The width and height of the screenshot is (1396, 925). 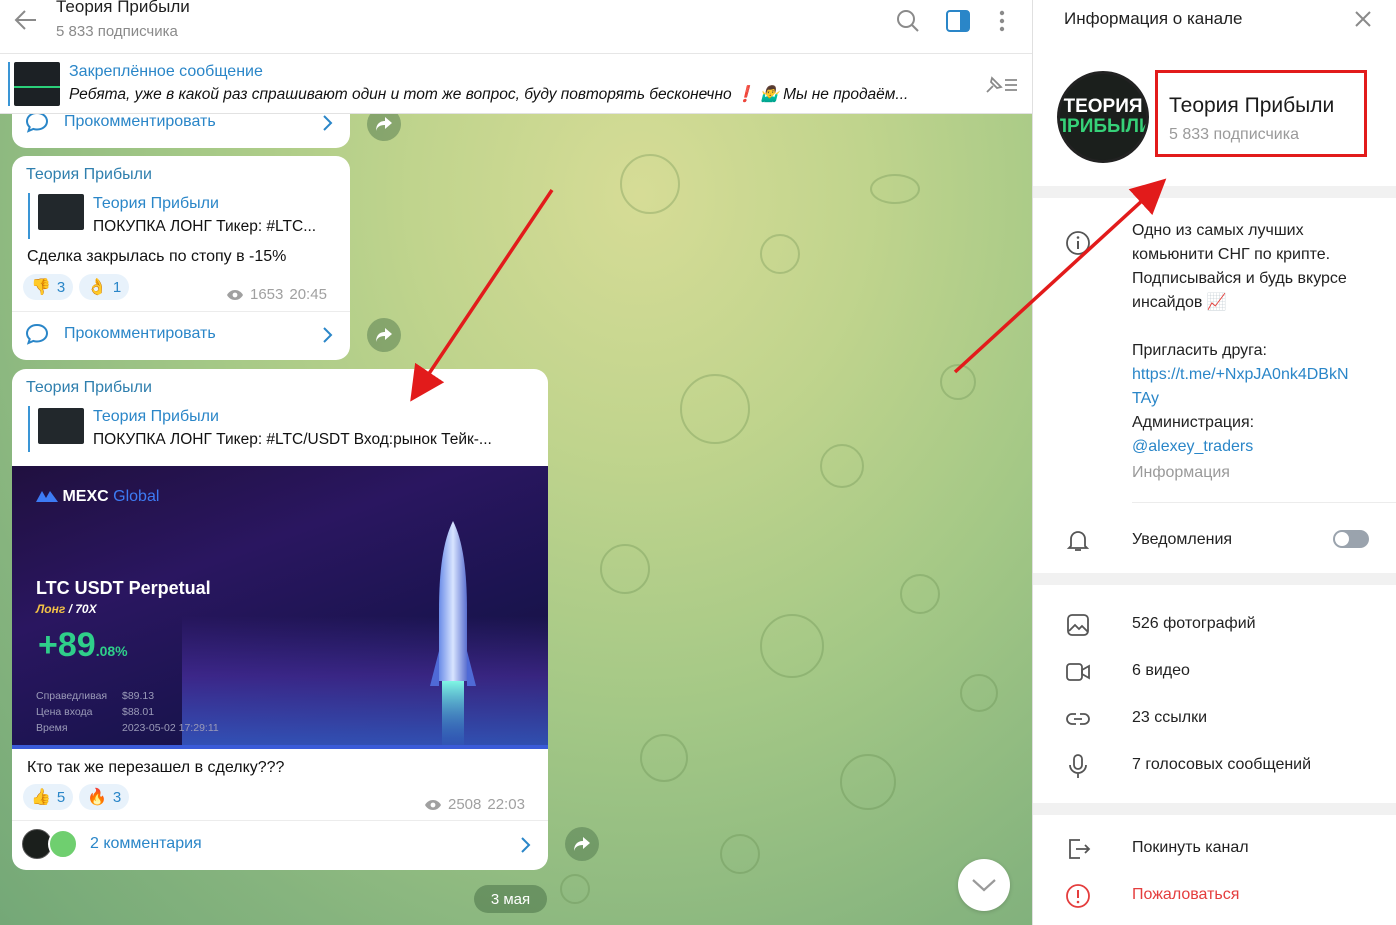 I want to click on pnl-fraction: .08%, so click(x=111, y=651).